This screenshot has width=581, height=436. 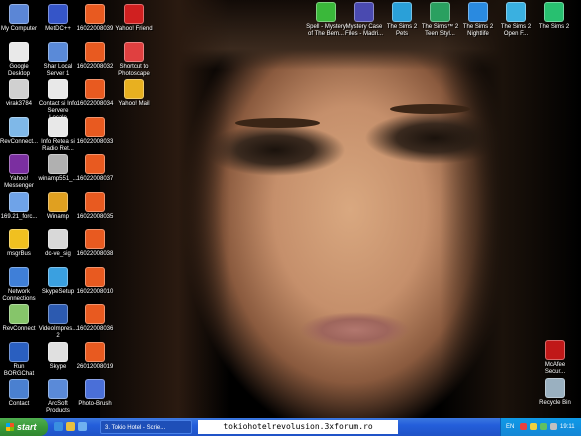 What do you see at coordinates (58, 426) in the screenshot?
I see `ie-quicklaunch-icon` at bounding box center [58, 426].